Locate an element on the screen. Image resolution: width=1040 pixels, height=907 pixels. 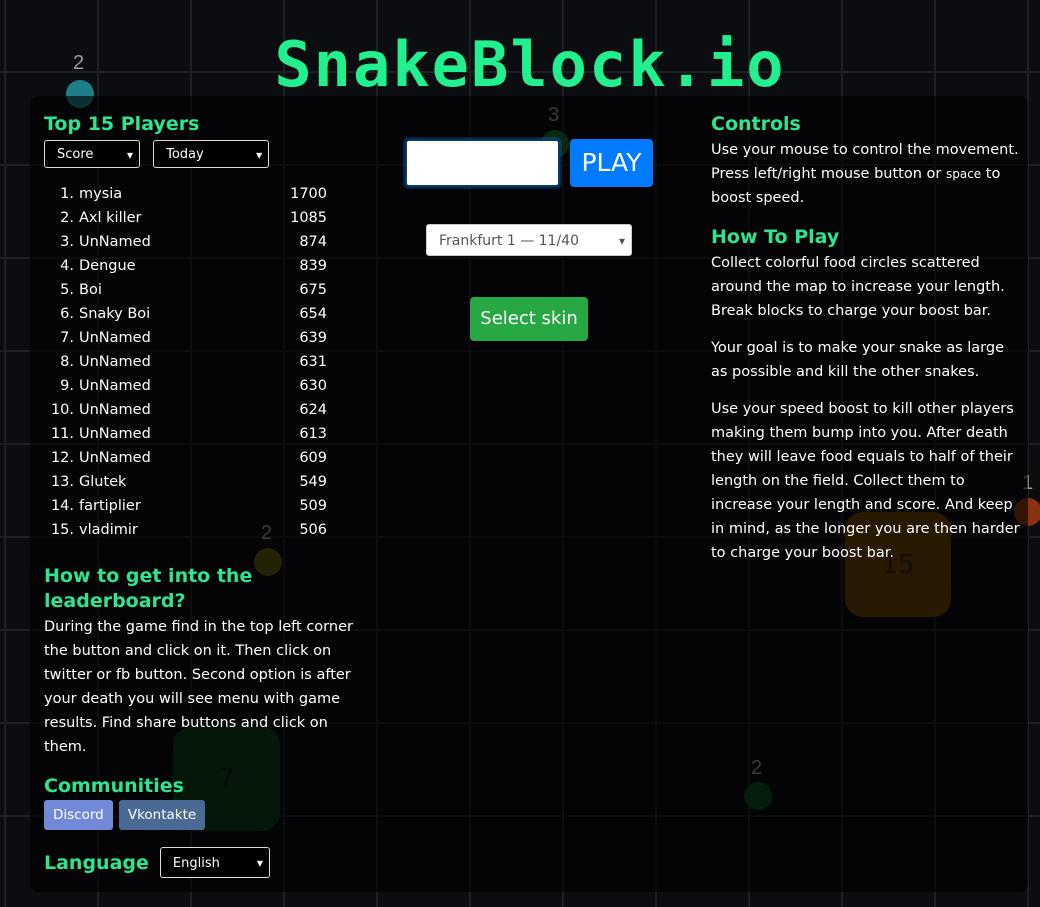
select-skin-button: Select skin is located at coordinates (529, 319).